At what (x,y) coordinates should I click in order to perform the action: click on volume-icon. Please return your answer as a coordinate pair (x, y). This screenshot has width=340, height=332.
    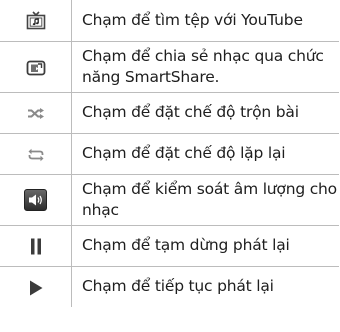
    Looking at the image, I should click on (35, 199).